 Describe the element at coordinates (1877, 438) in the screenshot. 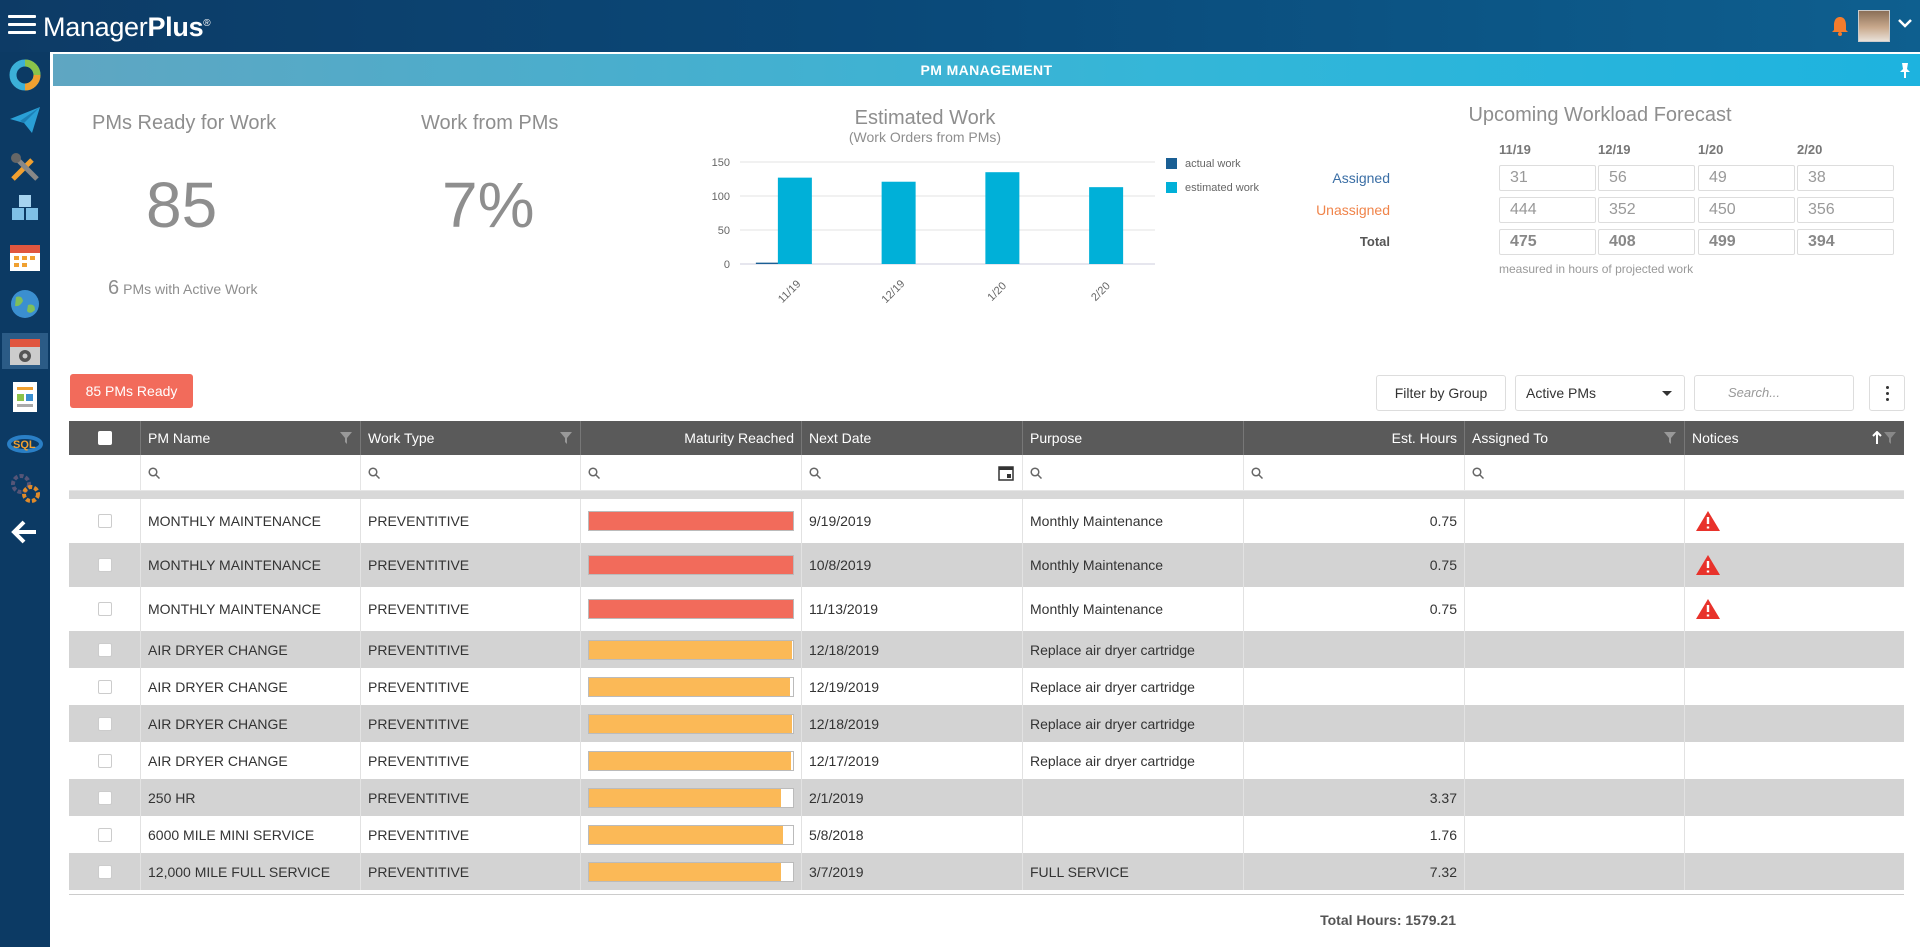

I see `sort-up-icon` at that location.